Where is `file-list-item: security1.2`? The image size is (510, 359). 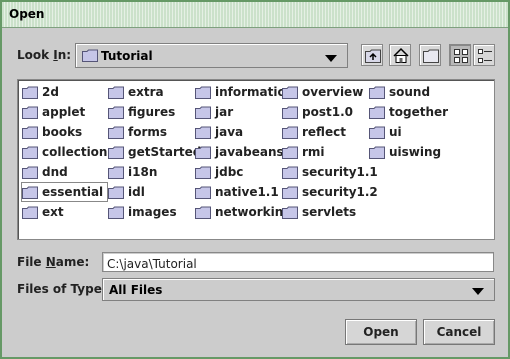
file-list-item: security1.2 is located at coordinates (330, 192).